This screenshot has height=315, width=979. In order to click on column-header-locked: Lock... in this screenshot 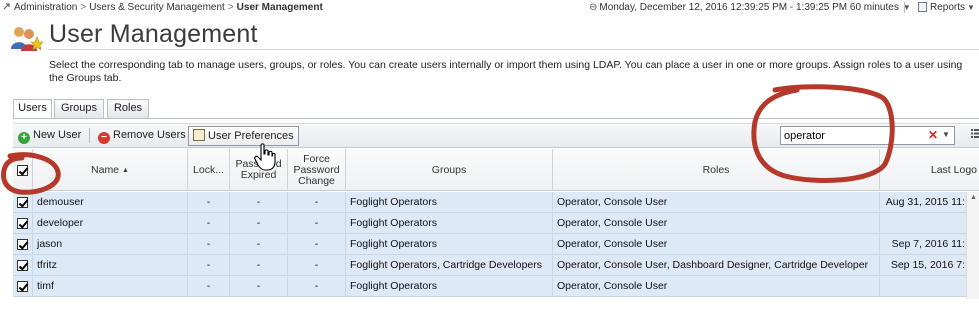, I will do `click(209, 170)`.